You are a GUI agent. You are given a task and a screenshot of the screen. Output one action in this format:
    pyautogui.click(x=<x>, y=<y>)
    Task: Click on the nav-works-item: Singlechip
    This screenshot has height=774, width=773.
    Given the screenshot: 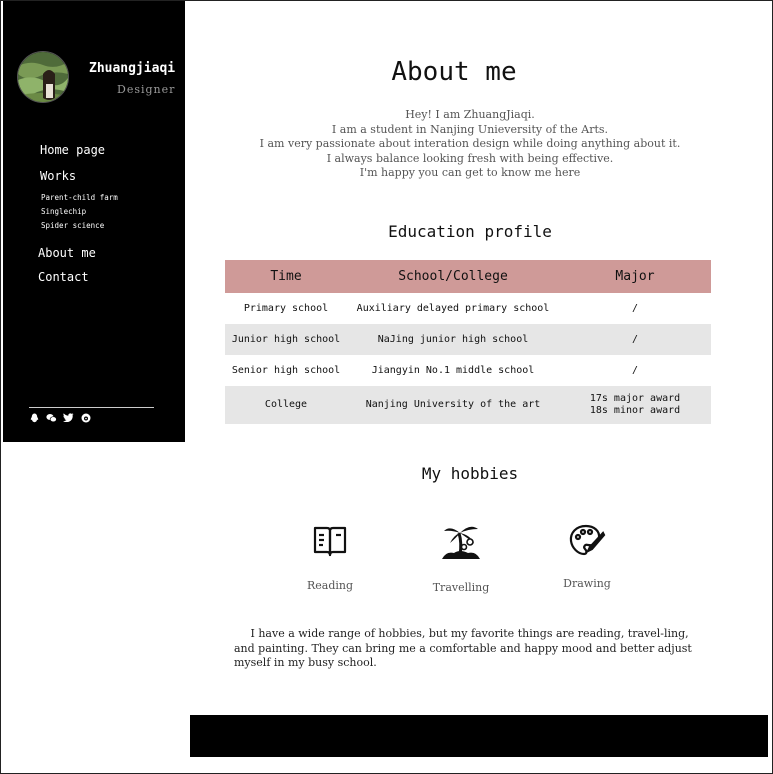 What is the action you would take?
    pyautogui.click(x=63, y=211)
    